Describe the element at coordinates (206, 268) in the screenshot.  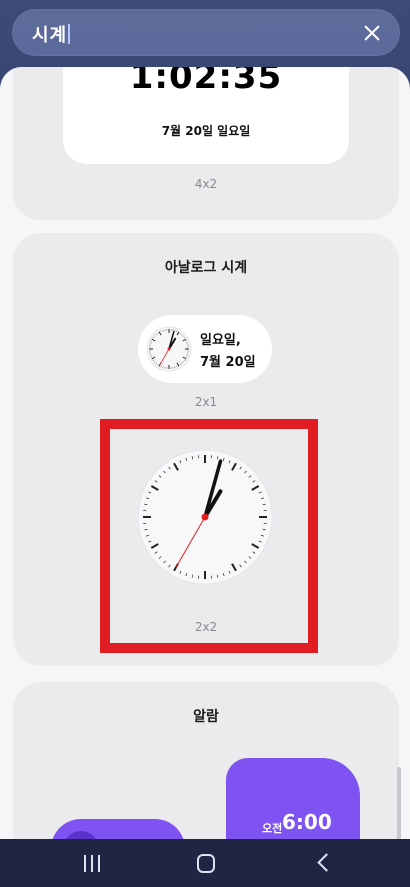
I see `card-title: 아날로그 시계` at that location.